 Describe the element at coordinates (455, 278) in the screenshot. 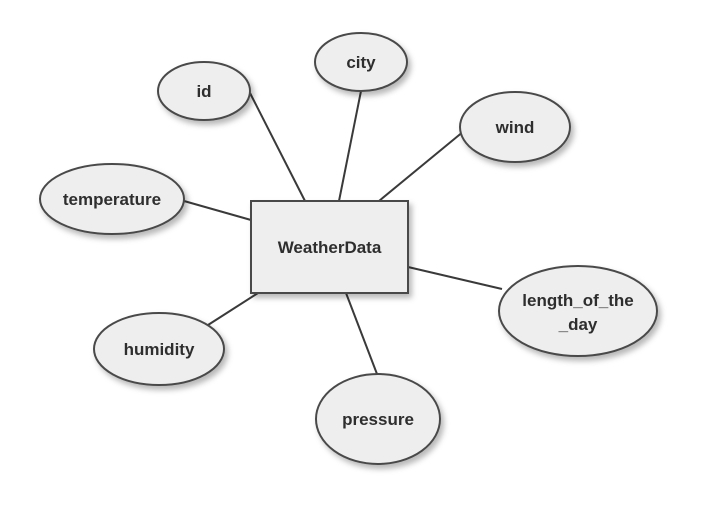

I see `connector-length-of-the-day` at that location.